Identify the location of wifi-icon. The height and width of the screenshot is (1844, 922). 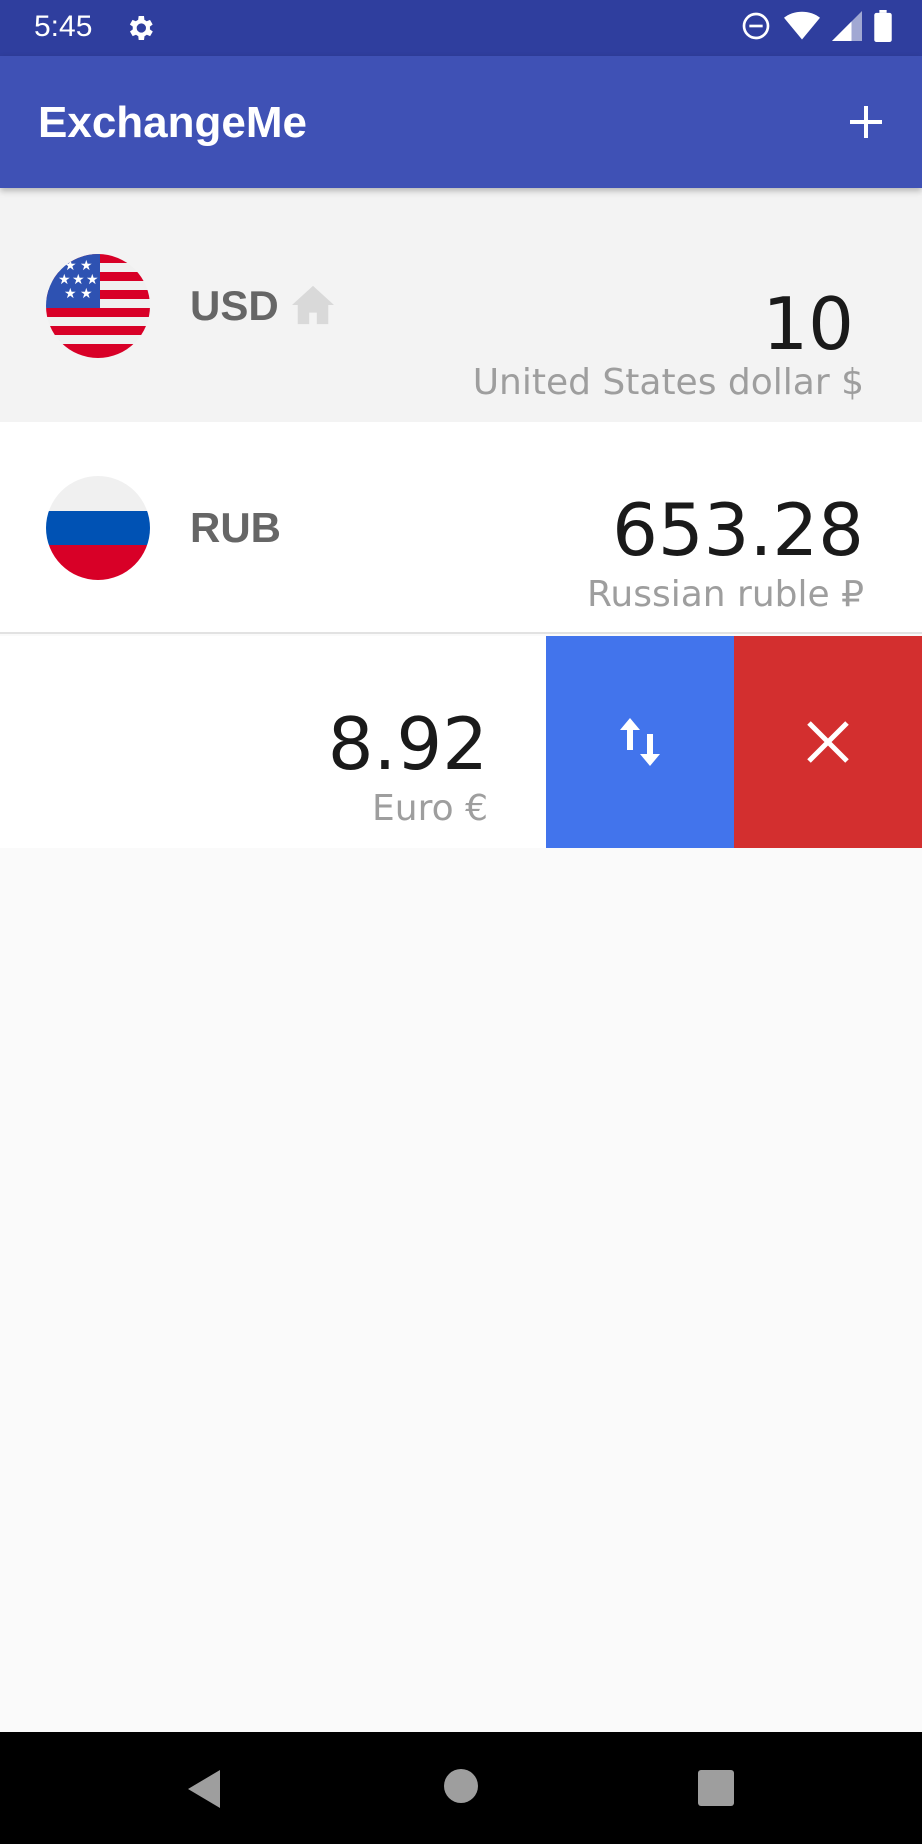
(802, 25).